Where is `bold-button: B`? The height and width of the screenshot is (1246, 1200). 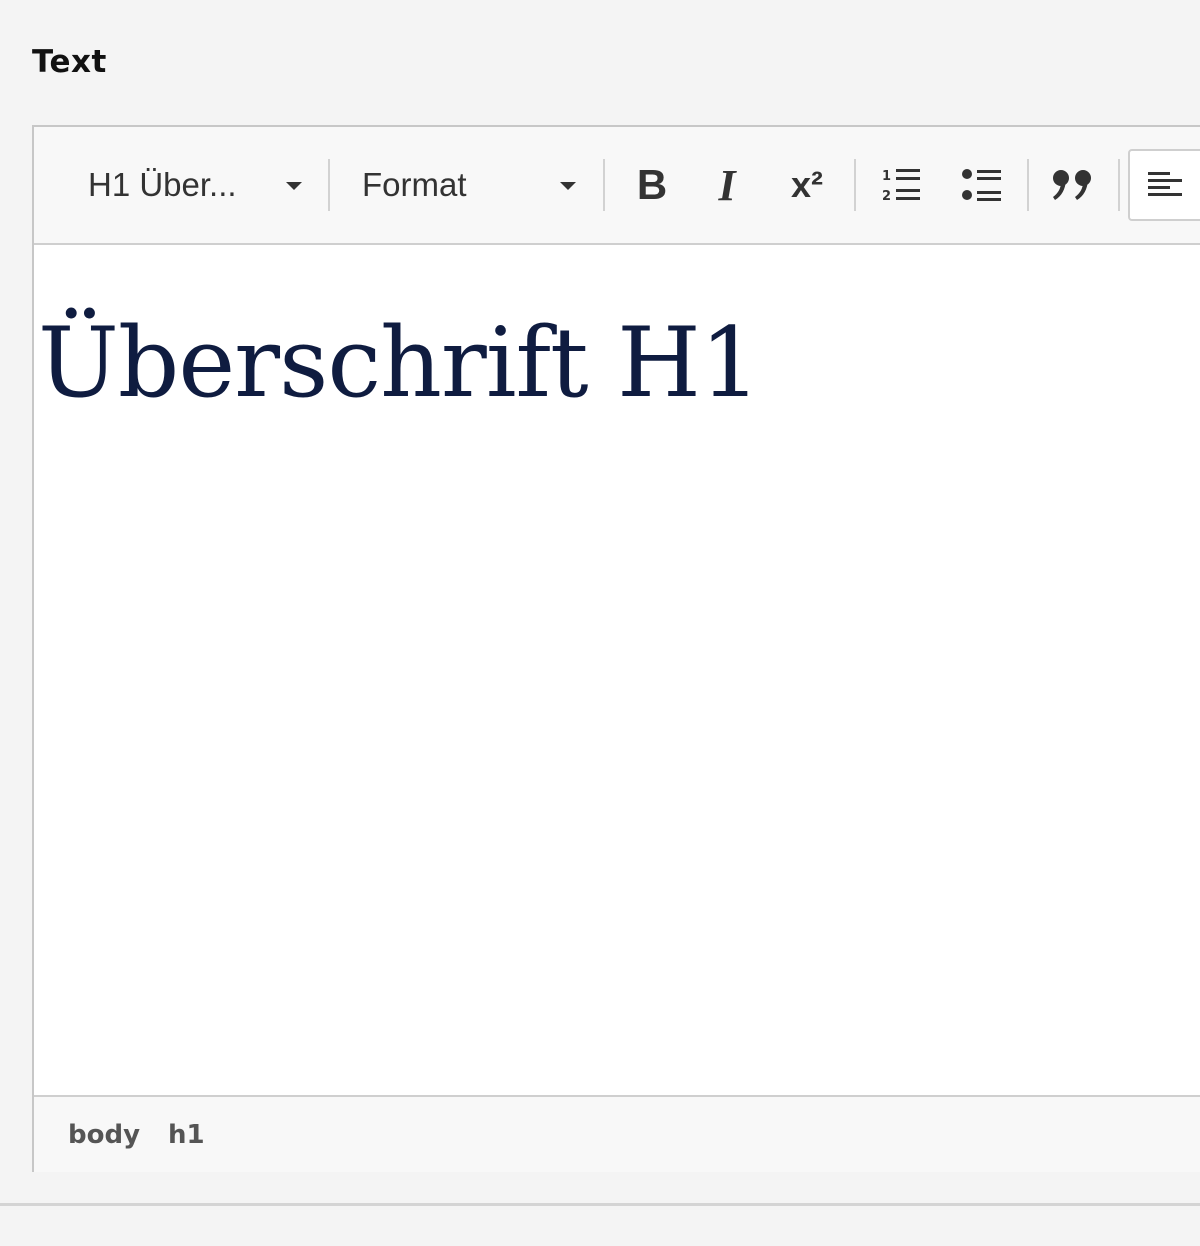 bold-button: B is located at coordinates (652, 185).